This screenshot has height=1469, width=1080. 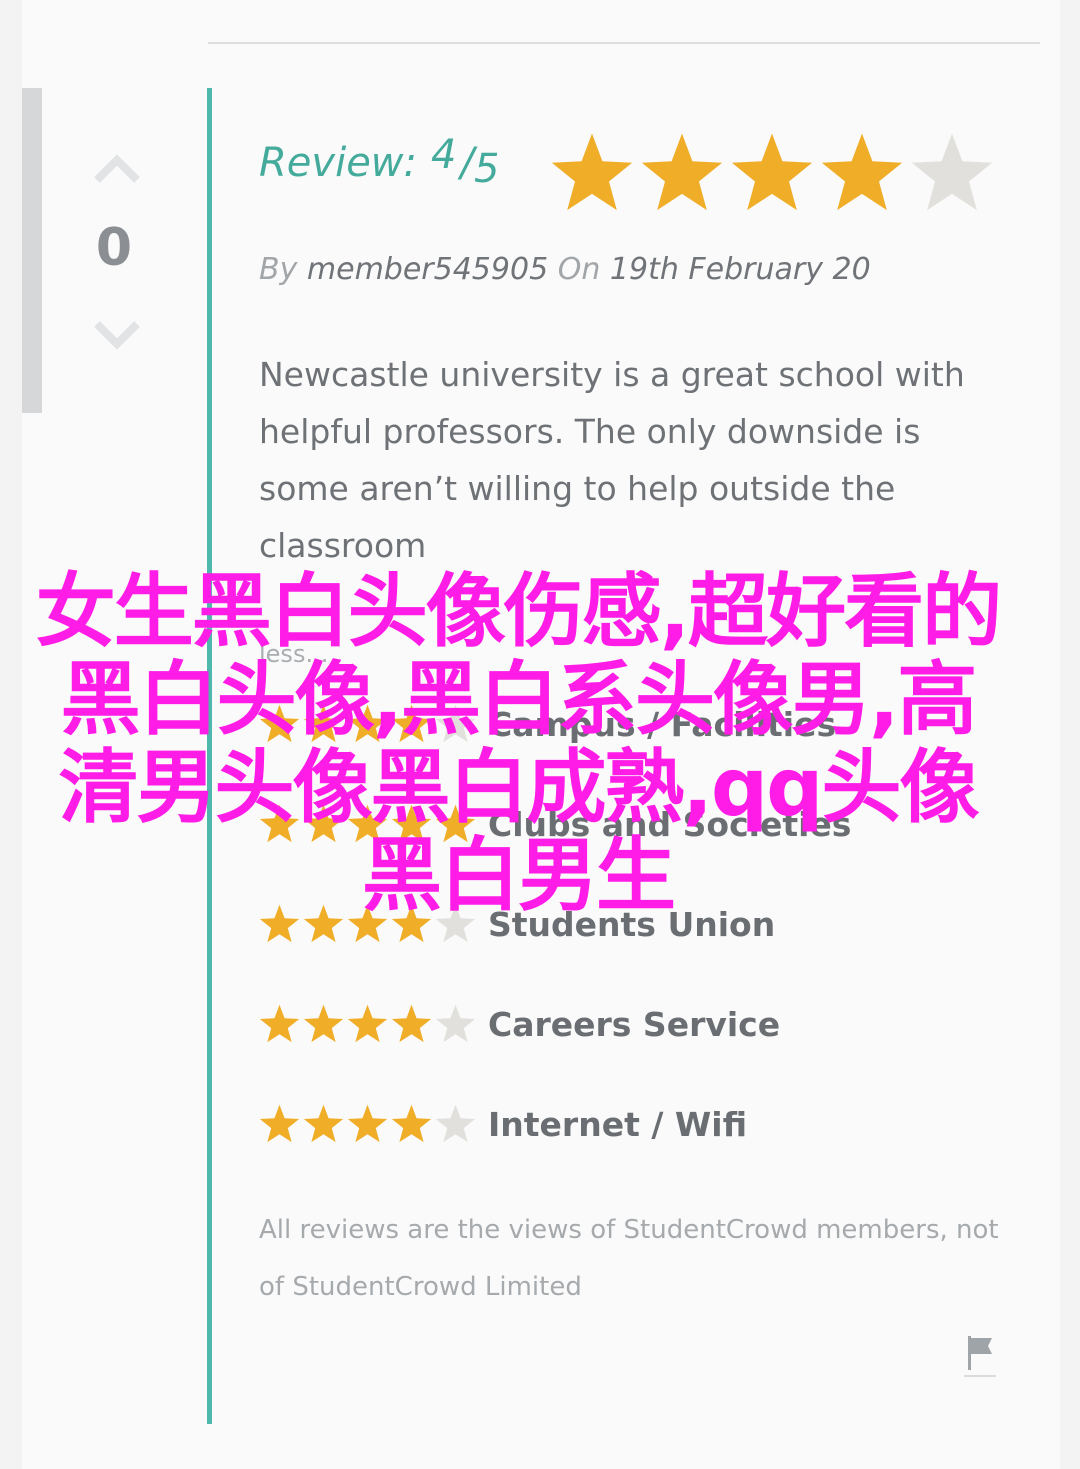 What do you see at coordinates (278, 269) in the screenshot?
I see `byline-by: By` at bounding box center [278, 269].